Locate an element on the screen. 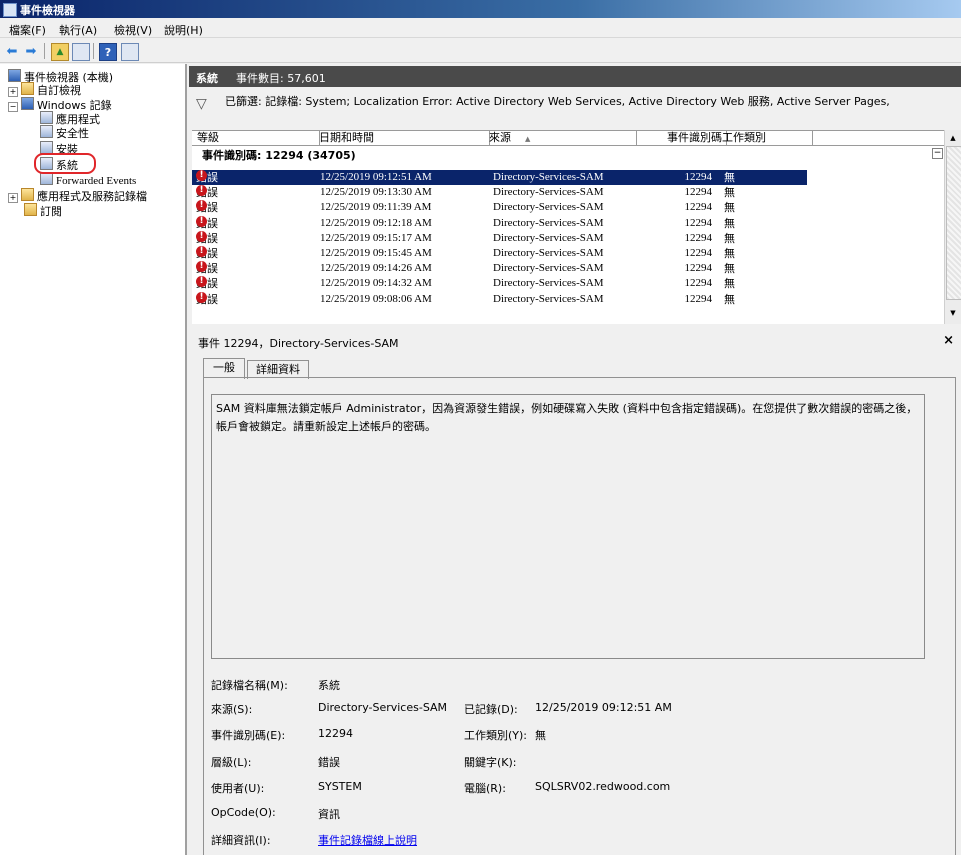  event-viewer-app-icon is located at coordinates (10, 10).